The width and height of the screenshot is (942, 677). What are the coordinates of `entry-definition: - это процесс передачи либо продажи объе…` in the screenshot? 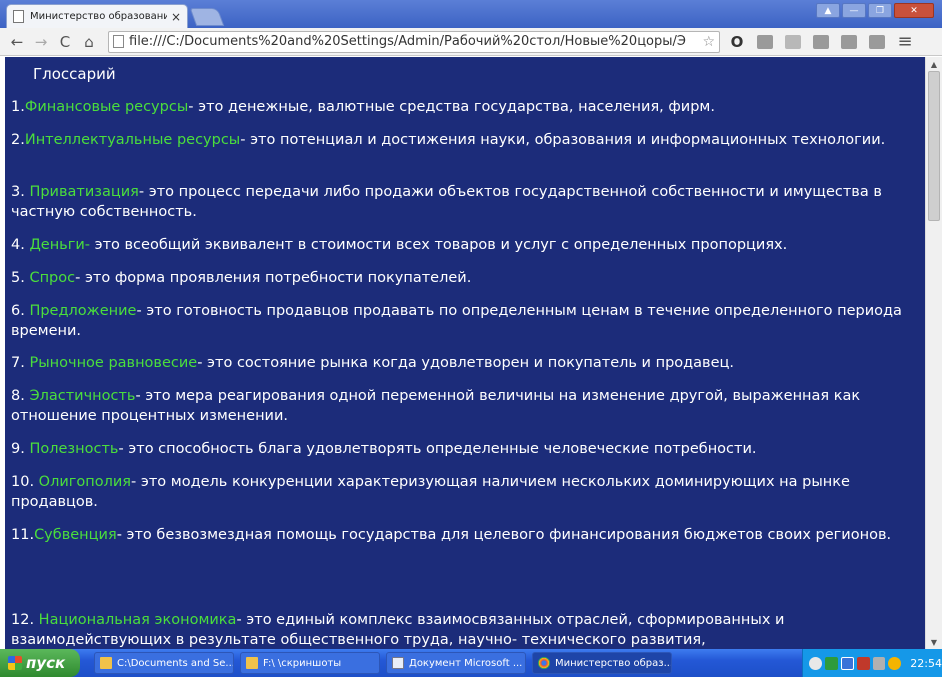 It's located at (446, 202).